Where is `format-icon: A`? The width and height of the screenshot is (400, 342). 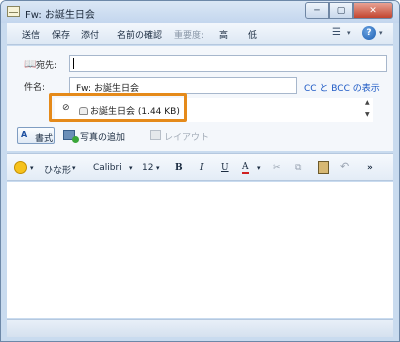 format-icon: A is located at coordinates (24, 134).